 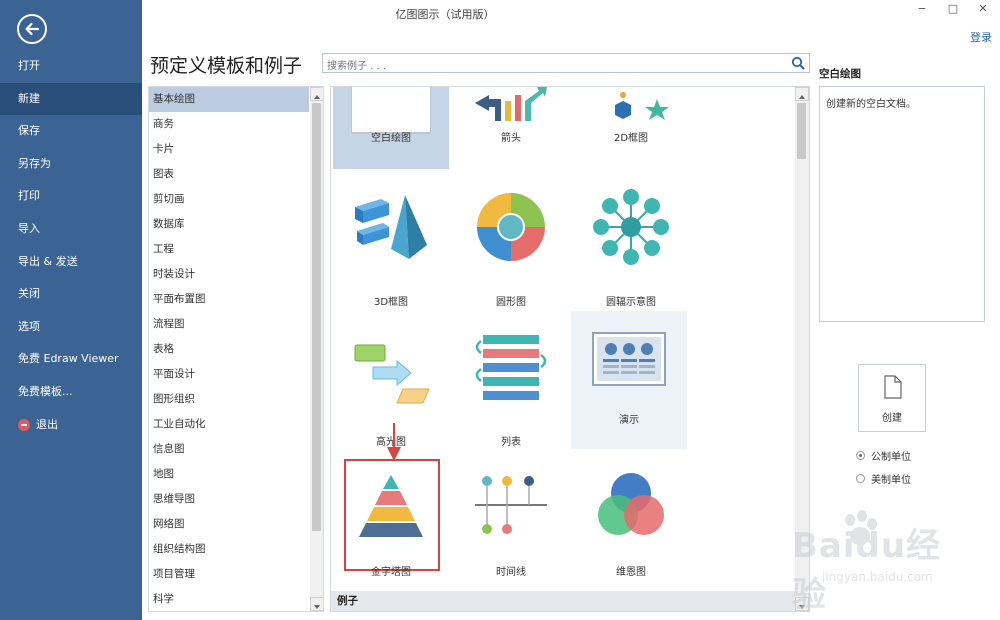 What do you see at coordinates (229, 199) in the screenshot?
I see `category-item: 剪切画` at bounding box center [229, 199].